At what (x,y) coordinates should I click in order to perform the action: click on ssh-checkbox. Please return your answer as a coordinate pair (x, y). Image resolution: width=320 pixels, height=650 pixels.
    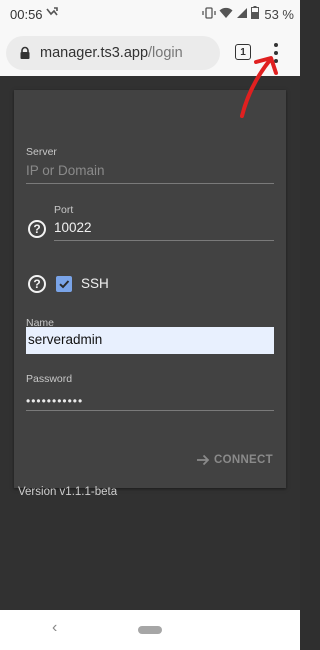
    Looking at the image, I should click on (64, 284).